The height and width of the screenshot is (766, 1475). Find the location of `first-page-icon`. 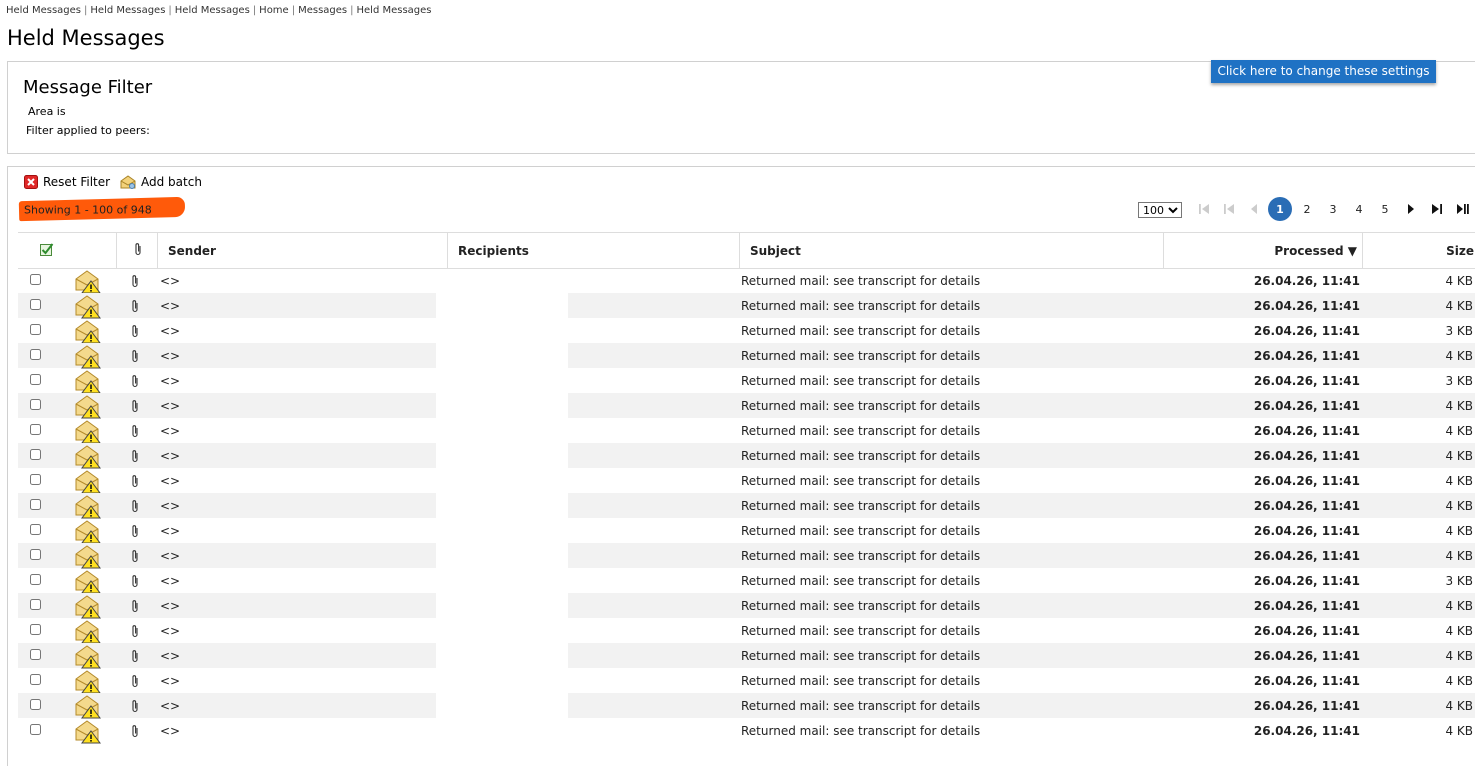

first-page-icon is located at coordinates (1204, 209).